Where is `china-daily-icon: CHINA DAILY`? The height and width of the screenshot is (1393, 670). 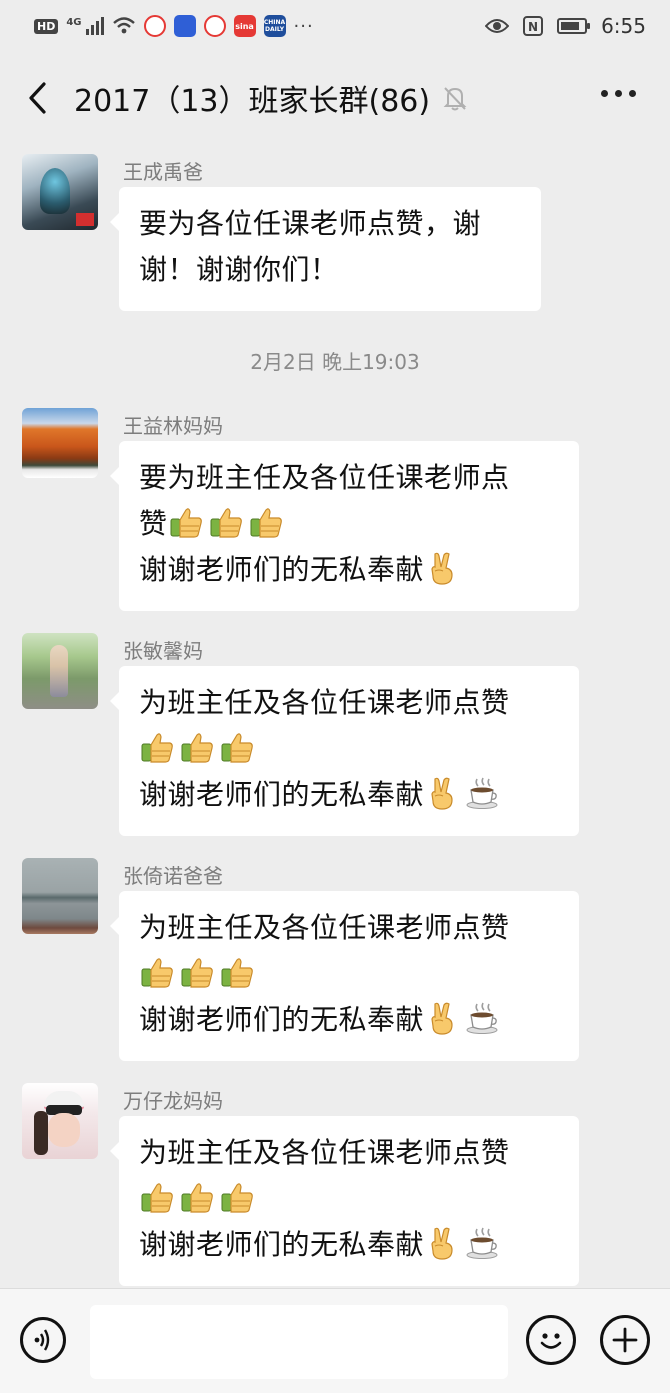
china-daily-icon: CHINA DAILY is located at coordinates (274, 26).